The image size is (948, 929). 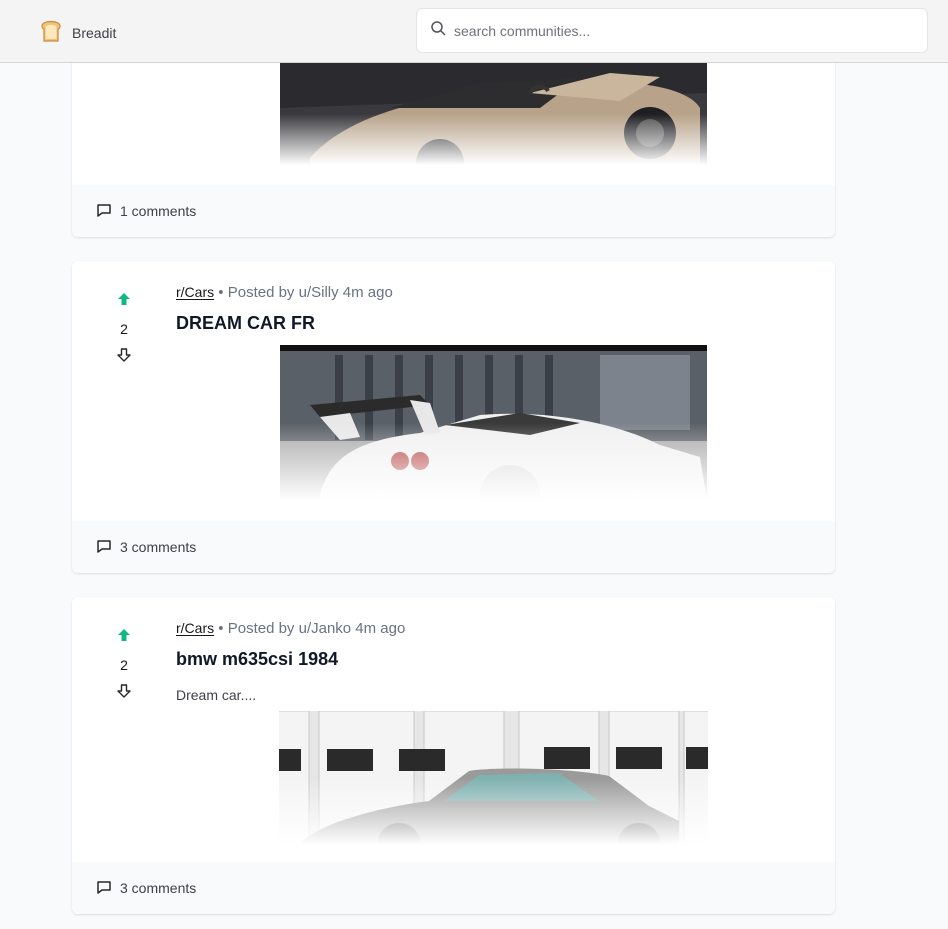 I want to click on brand-name: Breadit, so click(x=94, y=32).